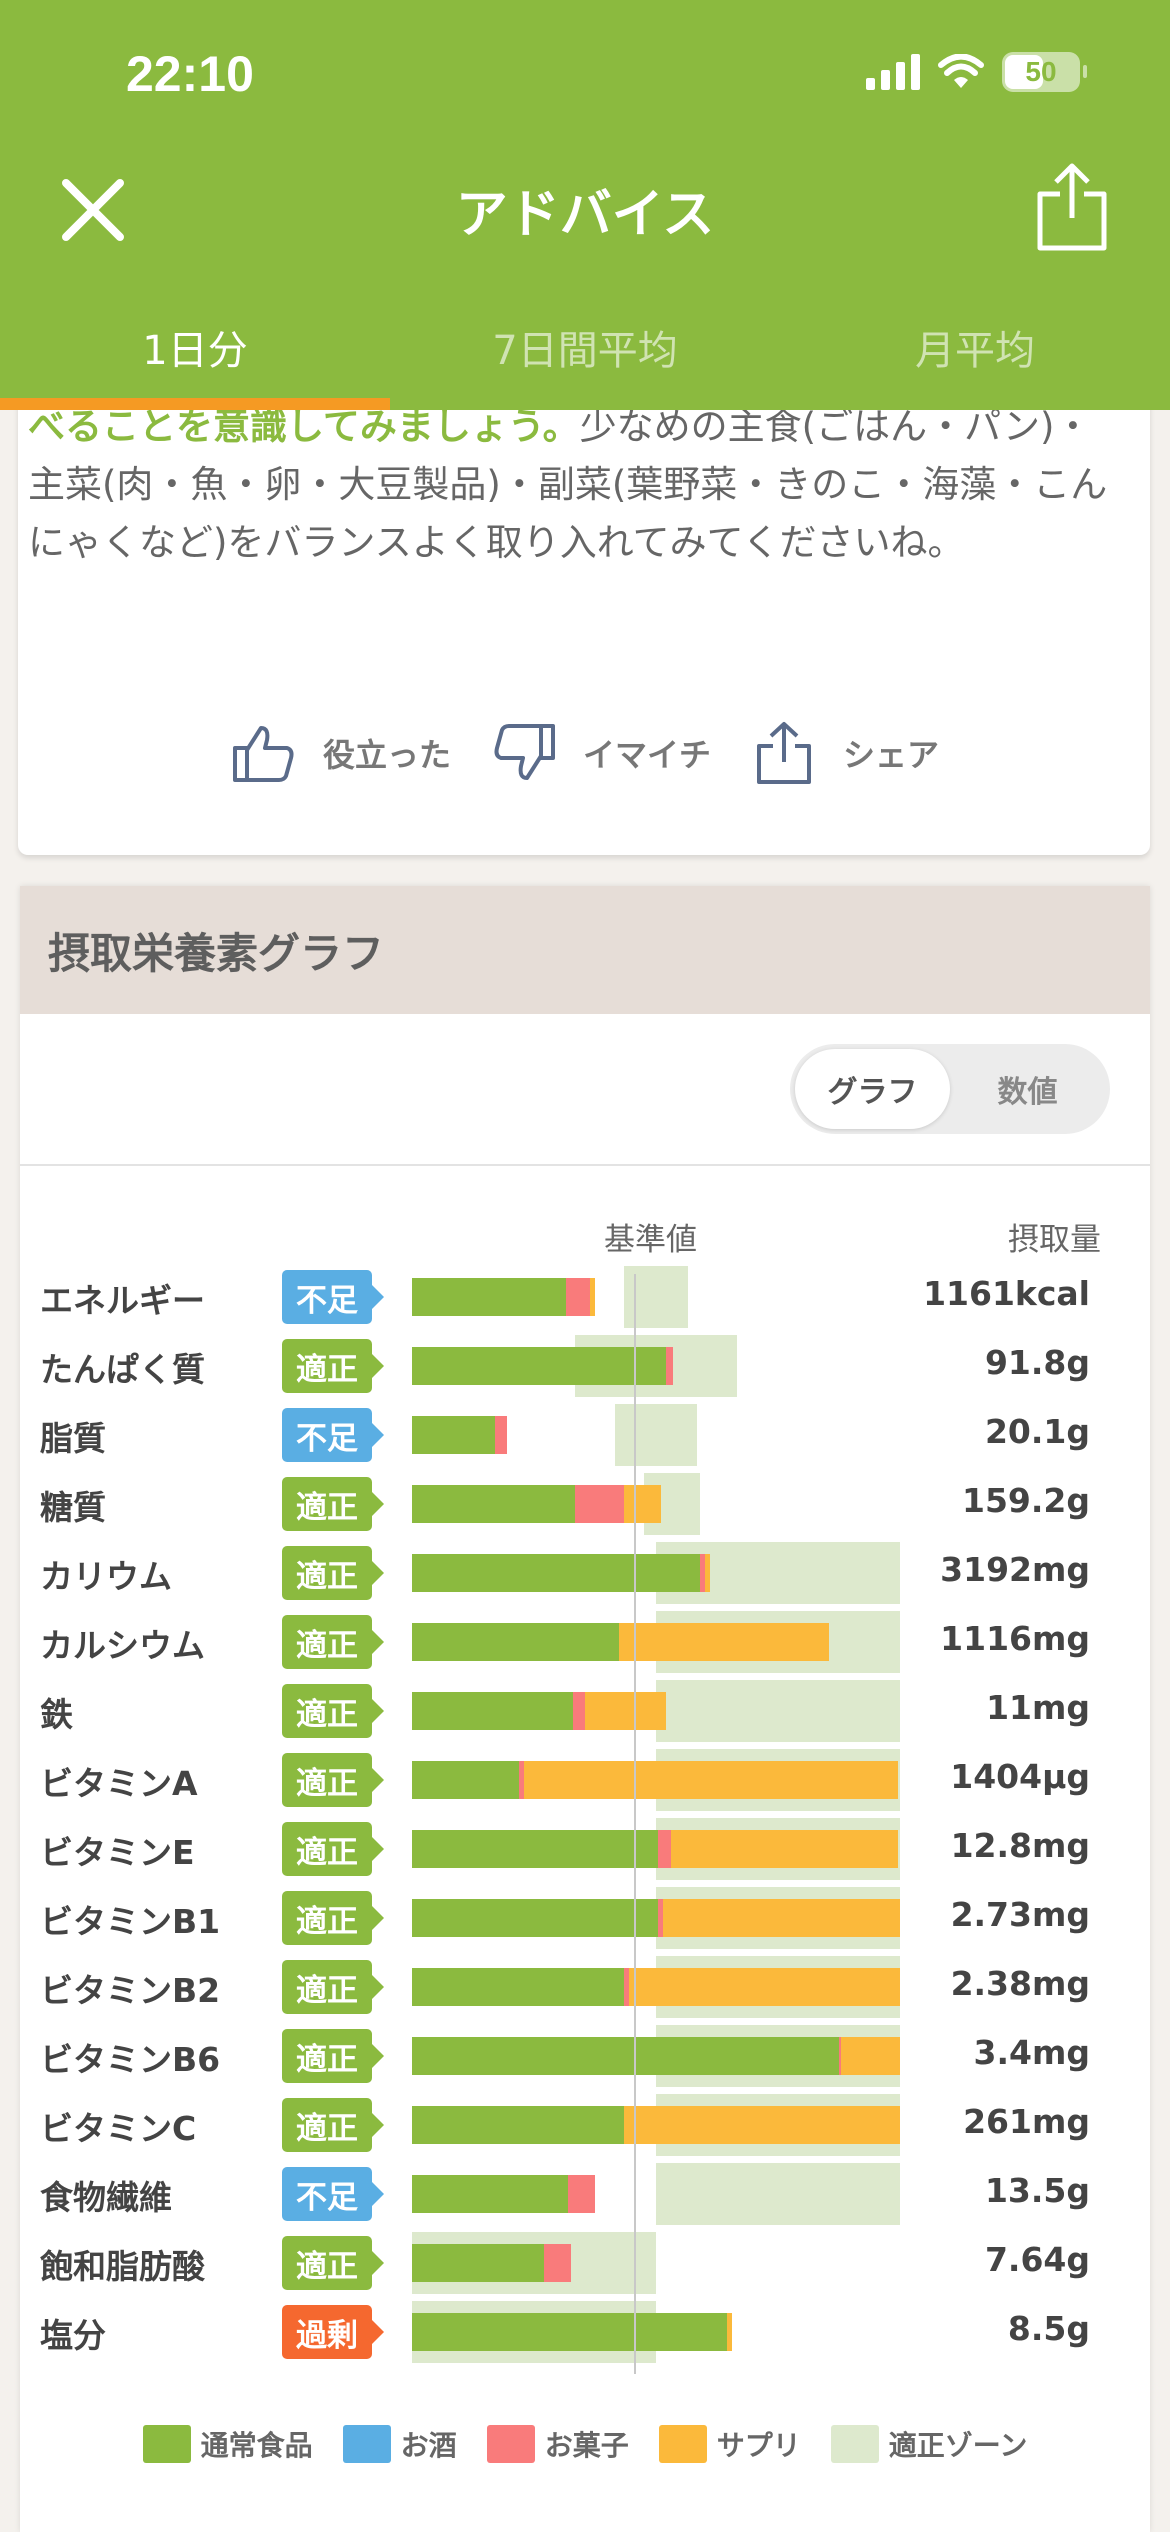  Describe the element at coordinates (117, 1852) in the screenshot. I see `nutrient-name: ビタミンE` at that location.